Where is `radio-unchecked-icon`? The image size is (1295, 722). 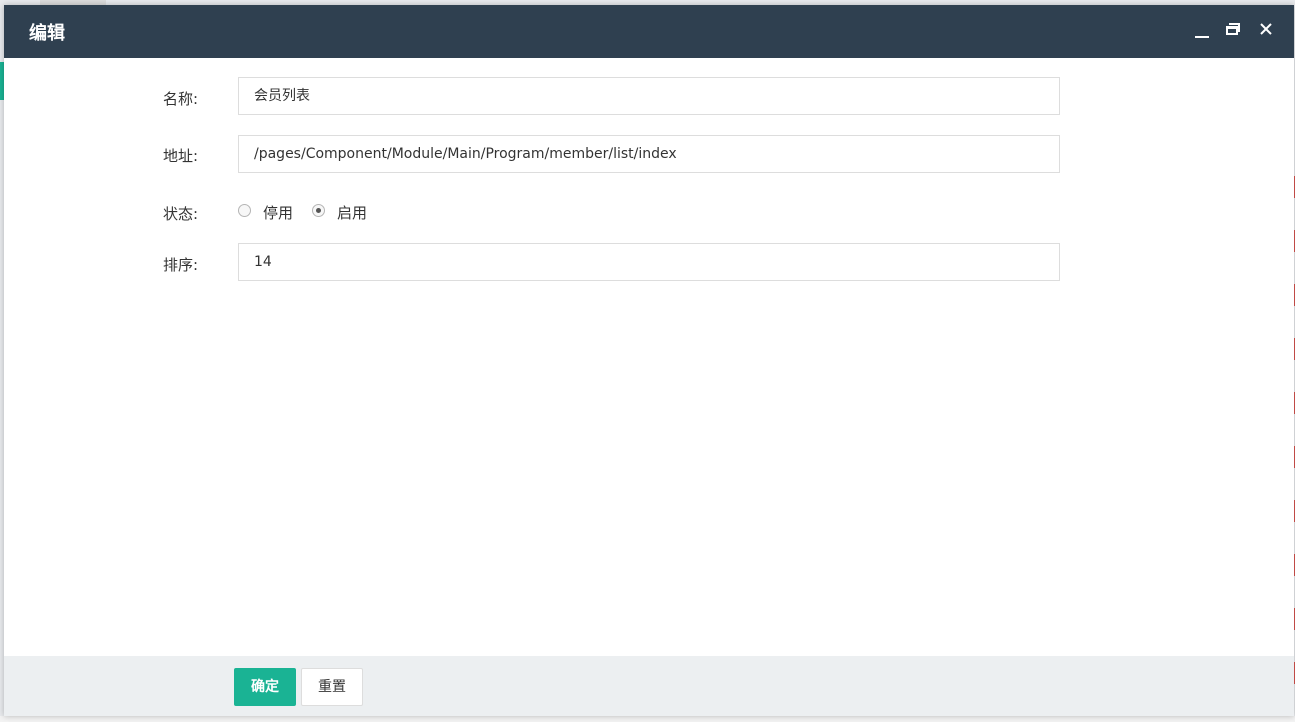 radio-unchecked-icon is located at coordinates (244, 210).